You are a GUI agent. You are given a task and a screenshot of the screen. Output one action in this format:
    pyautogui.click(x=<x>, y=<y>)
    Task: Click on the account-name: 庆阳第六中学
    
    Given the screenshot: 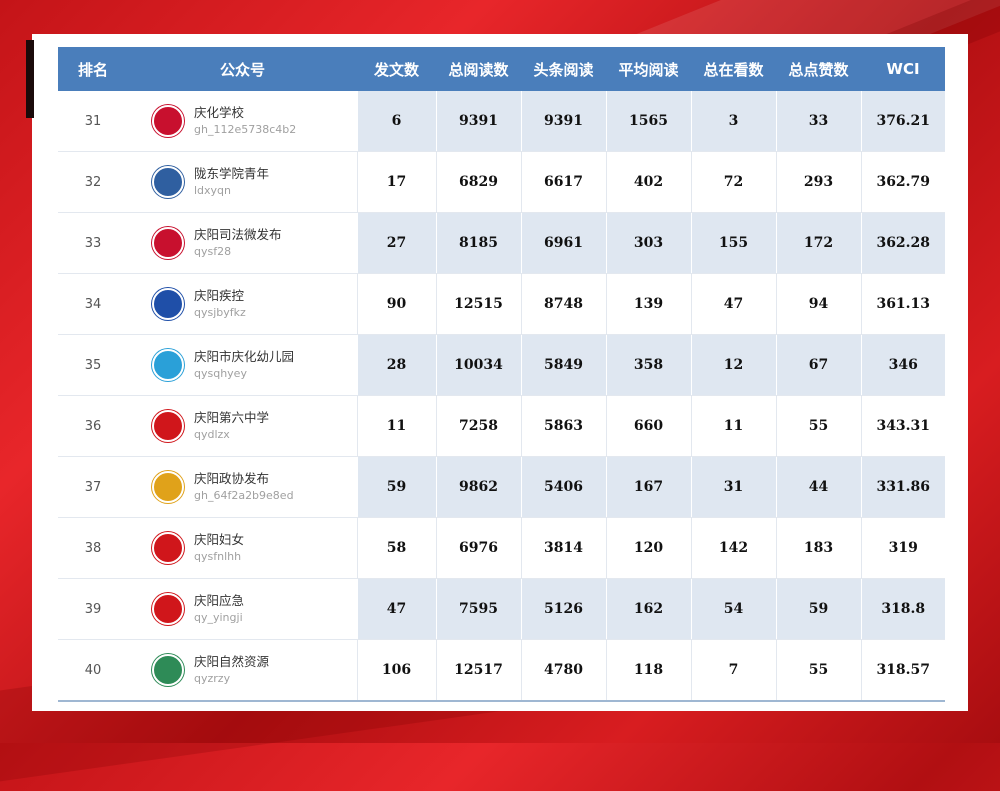 What is the action you would take?
    pyautogui.click(x=231, y=417)
    